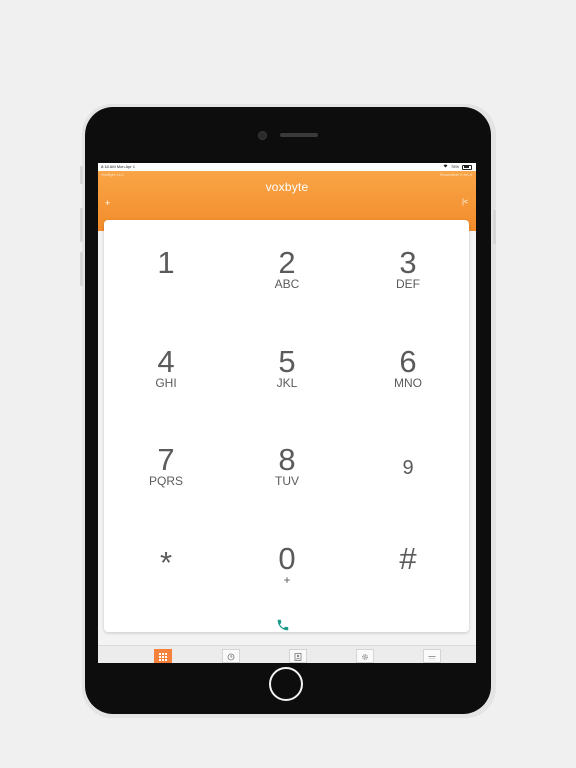  I want to click on key-digit: 8, so click(287, 459).